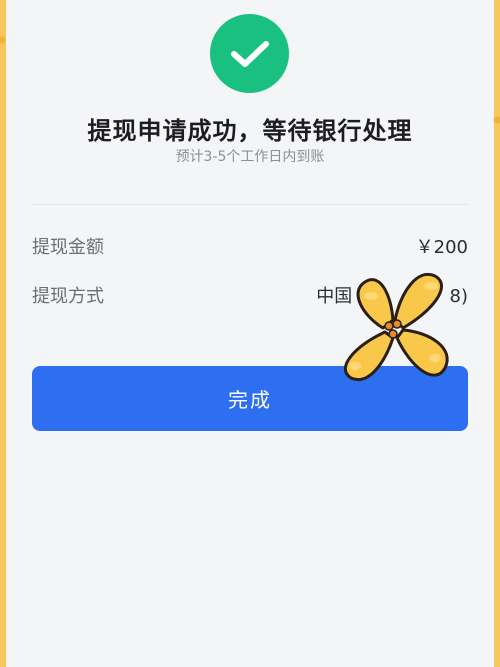 The height and width of the screenshot is (667, 500). I want to click on flower-sticker-icon, so click(396, 327).